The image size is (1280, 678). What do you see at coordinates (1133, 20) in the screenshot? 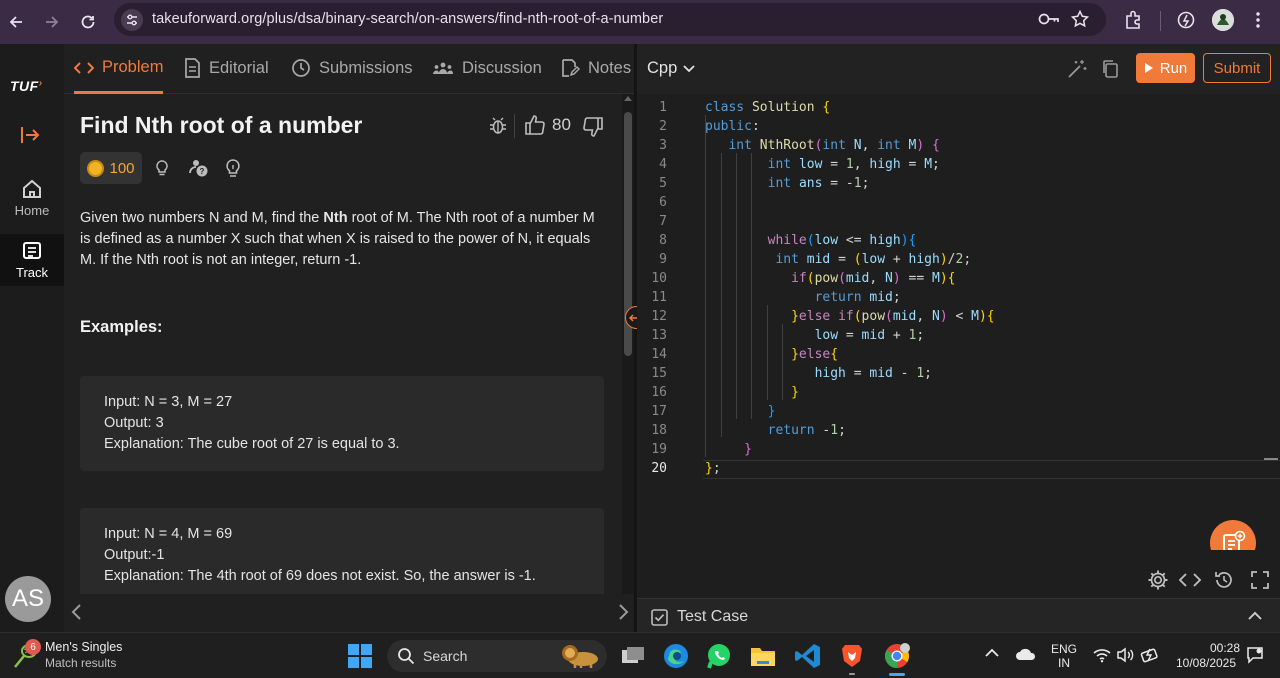
I see `extensions-icon` at bounding box center [1133, 20].